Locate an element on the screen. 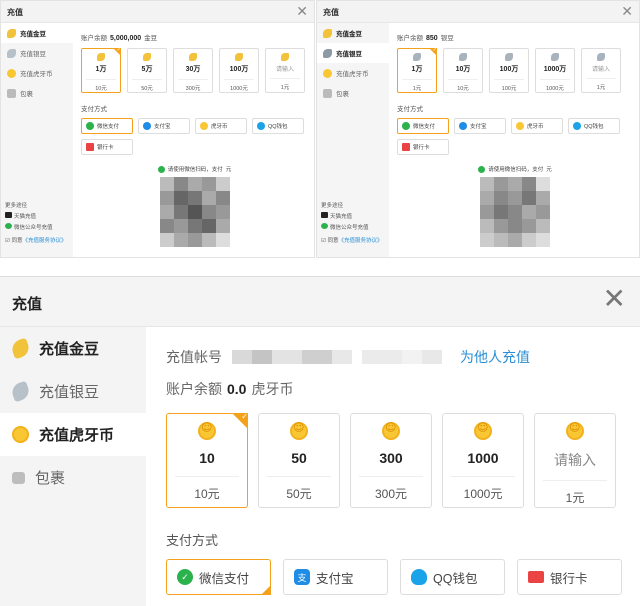  amount-cards: 1010元 5050元 300300元 10001000元 请输入1元 is located at coordinates (398, 460).